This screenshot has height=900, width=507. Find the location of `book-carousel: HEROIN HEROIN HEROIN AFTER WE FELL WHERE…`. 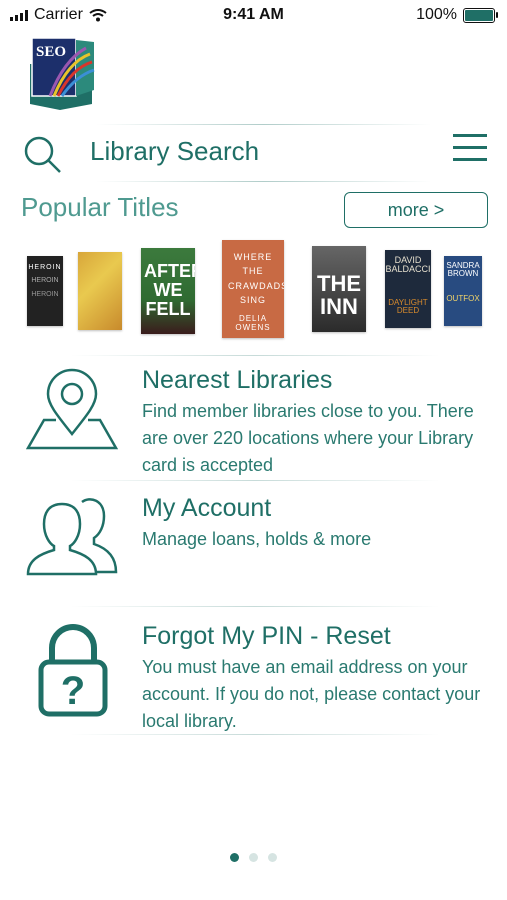

book-carousel: HEROIN HEROIN HEROIN AFTER WE FELL WHERE… is located at coordinates (253, 293).